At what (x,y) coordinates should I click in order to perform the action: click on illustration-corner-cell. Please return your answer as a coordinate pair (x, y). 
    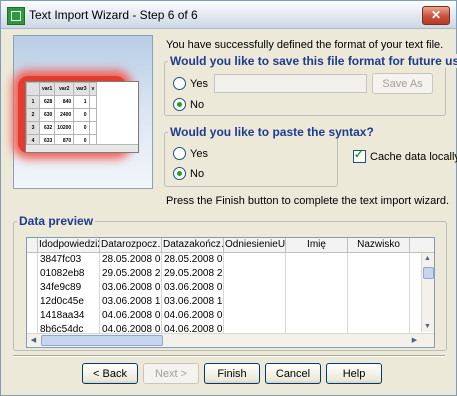
    Looking at the image, I should click on (33, 89).